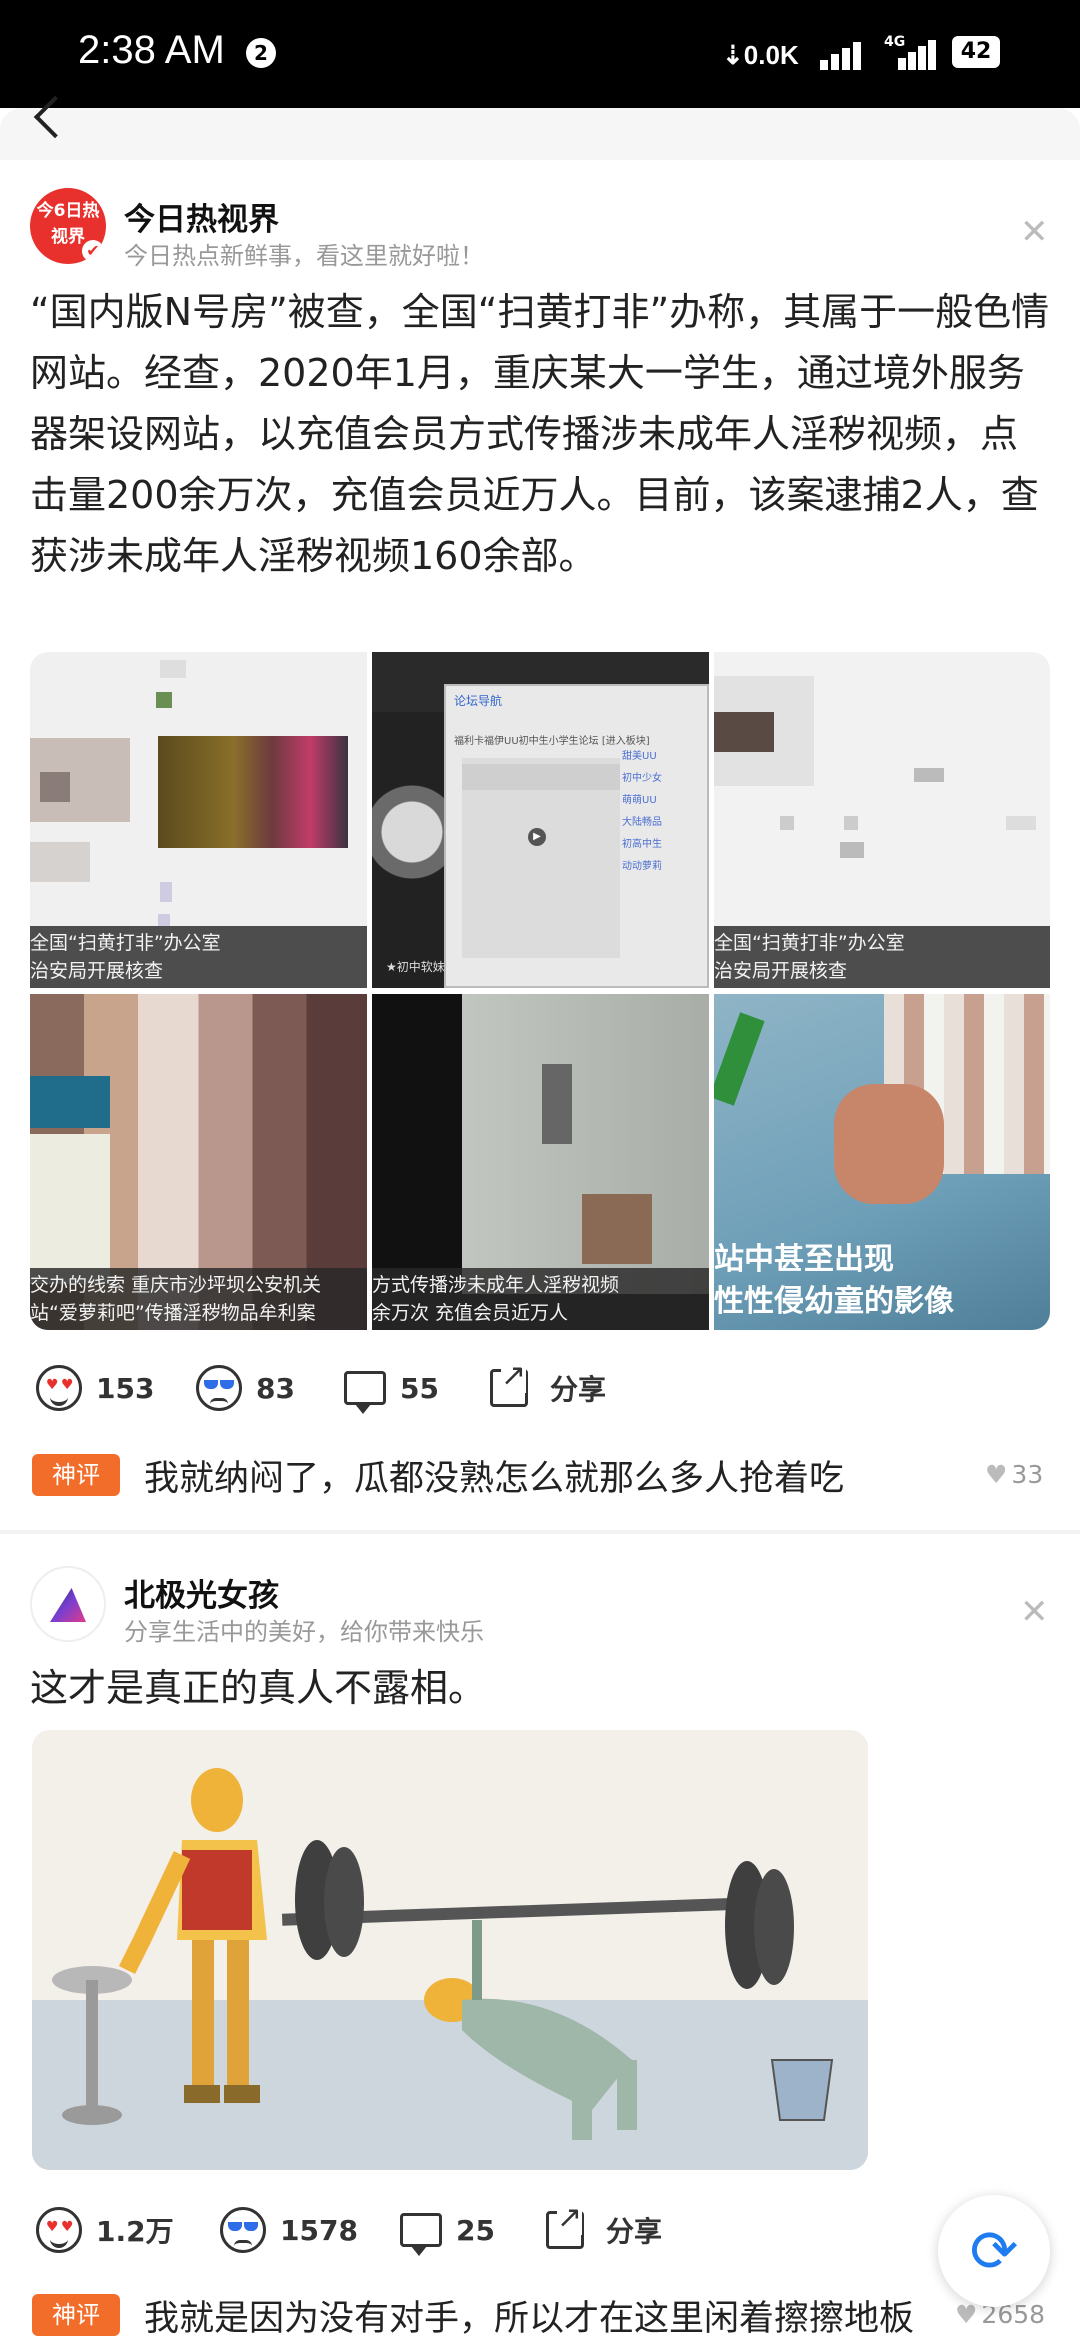 The image size is (1080, 2350). I want to click on post-divider, so click(540, 1532).